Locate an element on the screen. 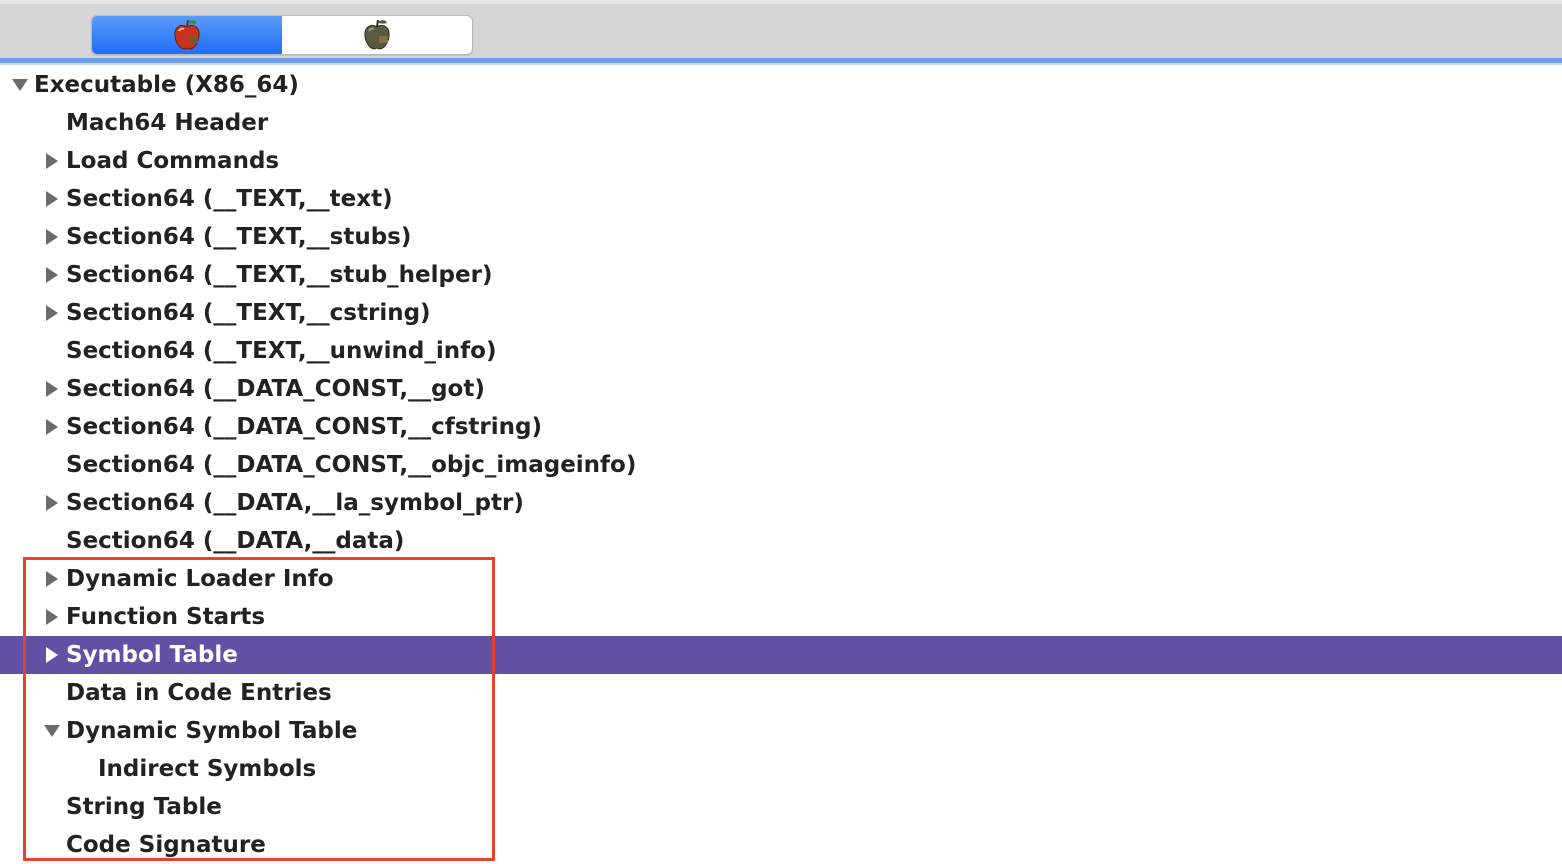 This screenshot has height=864, width=1562. tree-row-dynamic-loader-info: Dynamic Loader Info is located at coordinates (781, 579).